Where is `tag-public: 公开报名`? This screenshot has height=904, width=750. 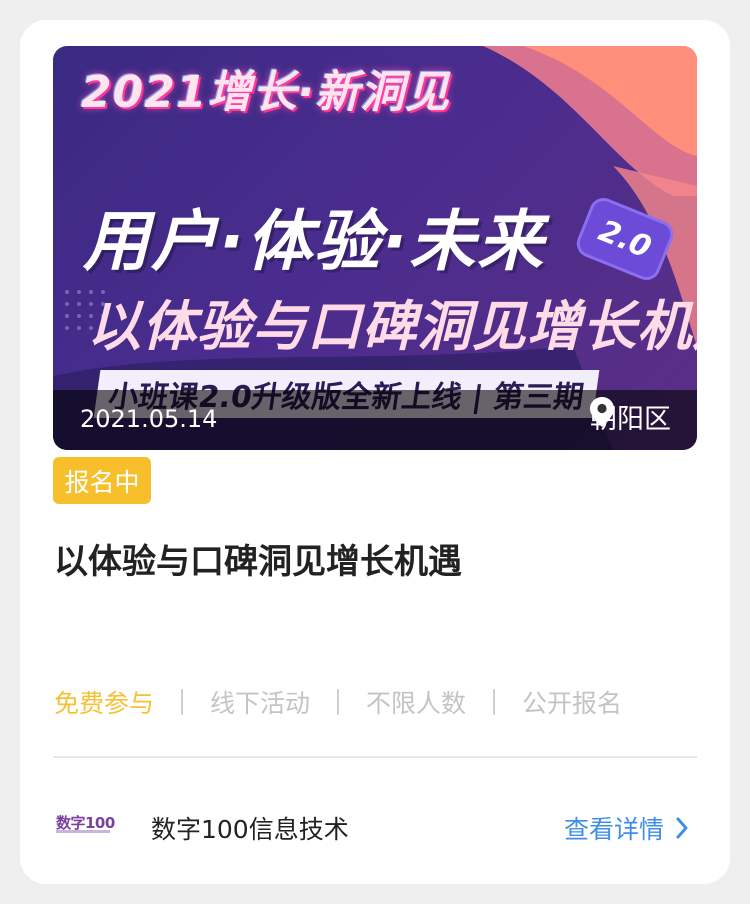
tag-public: 公开报名 is located at coordinates (572, 703).